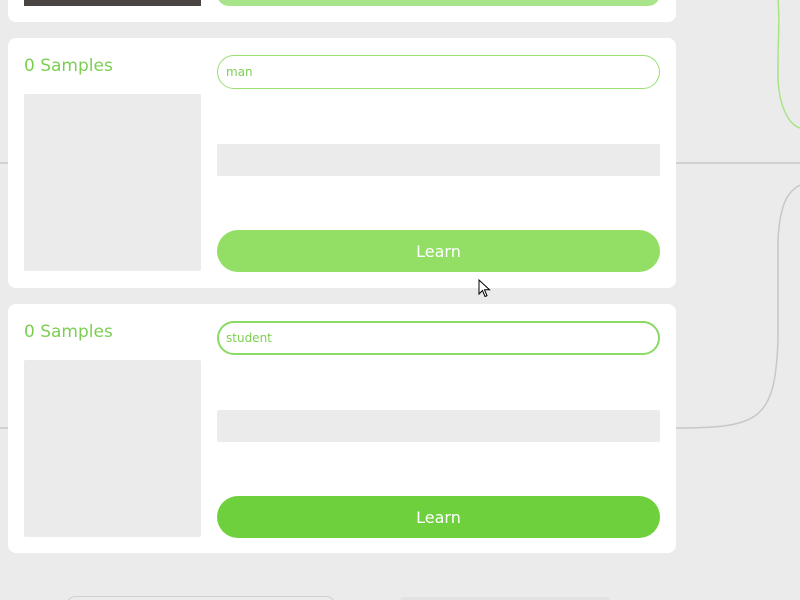 Image resolution: width=800 pixels, height=600 pixels. Describe the element at coordinates (788, 64) in the screenshot. I see `wire-right-green` at that location.